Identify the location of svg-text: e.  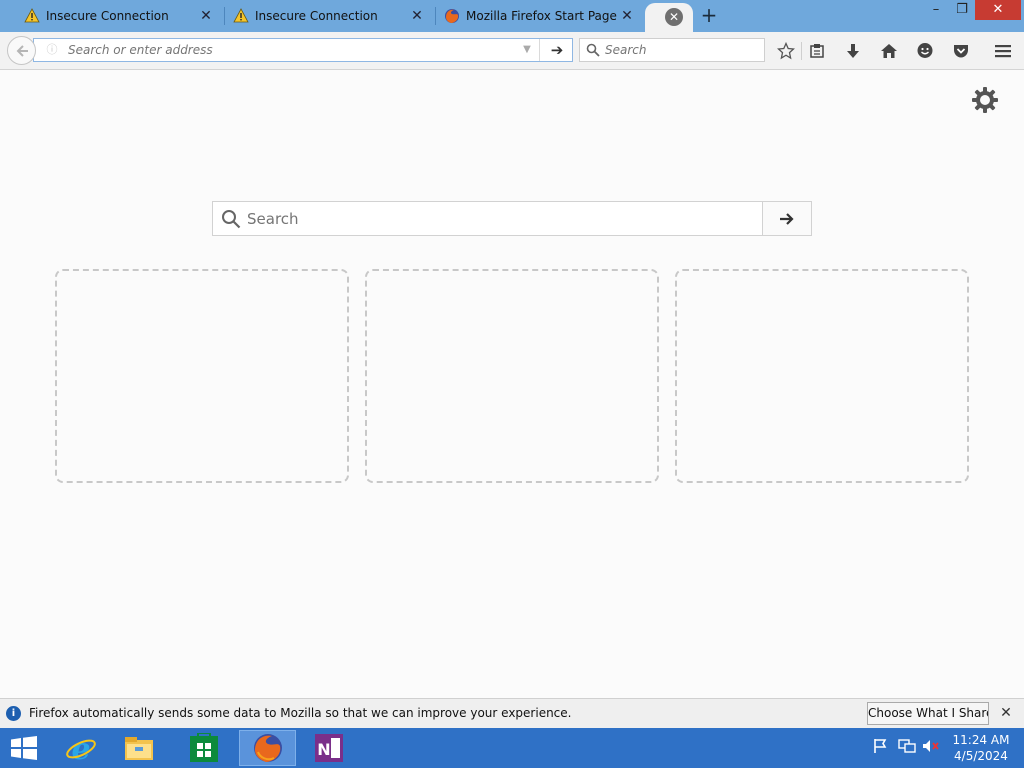
(80, 748).